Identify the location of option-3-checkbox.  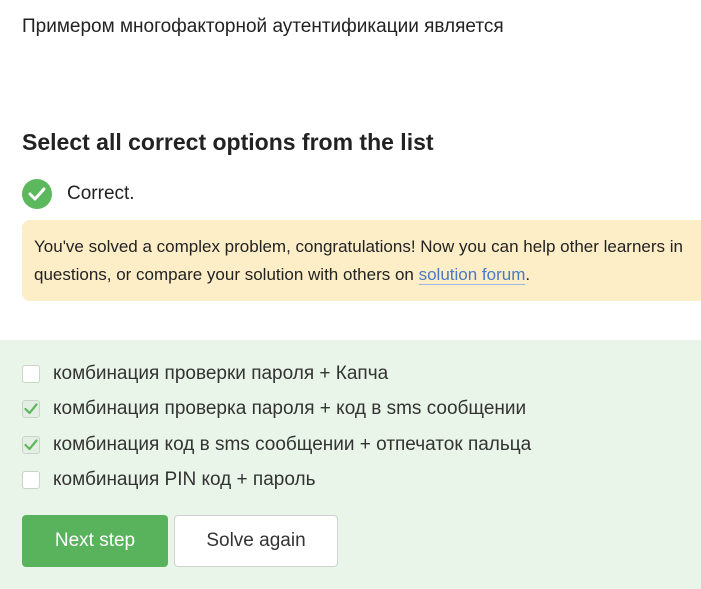
(31, 445).